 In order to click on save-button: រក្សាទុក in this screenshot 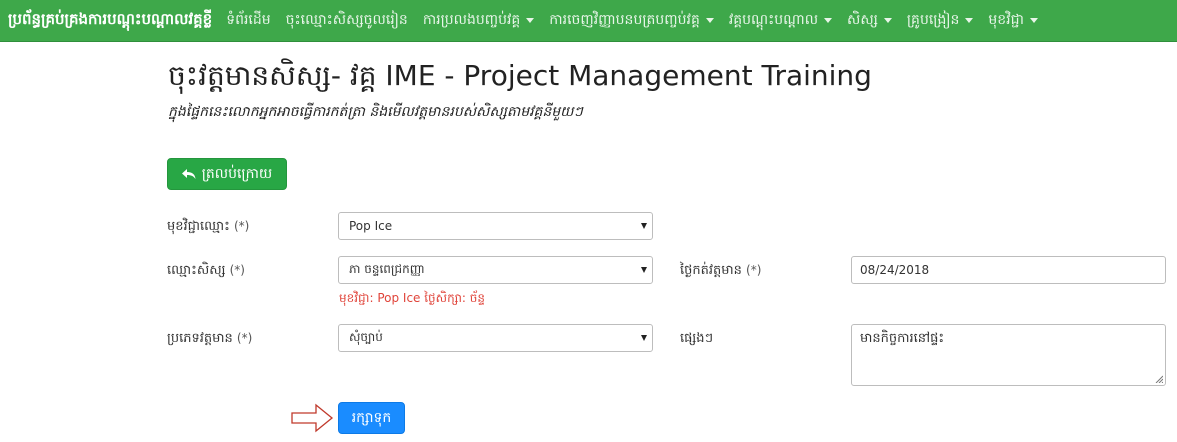, I will do `click(371, 418)`.